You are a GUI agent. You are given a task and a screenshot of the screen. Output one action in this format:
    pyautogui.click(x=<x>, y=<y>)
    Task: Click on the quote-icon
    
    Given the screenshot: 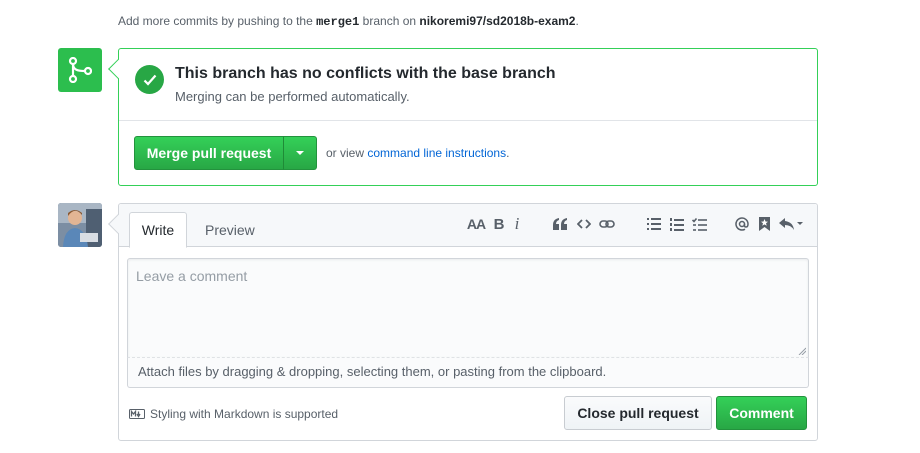 What is the action you would take?
    pyautogui.click(x=560, y=224)
    